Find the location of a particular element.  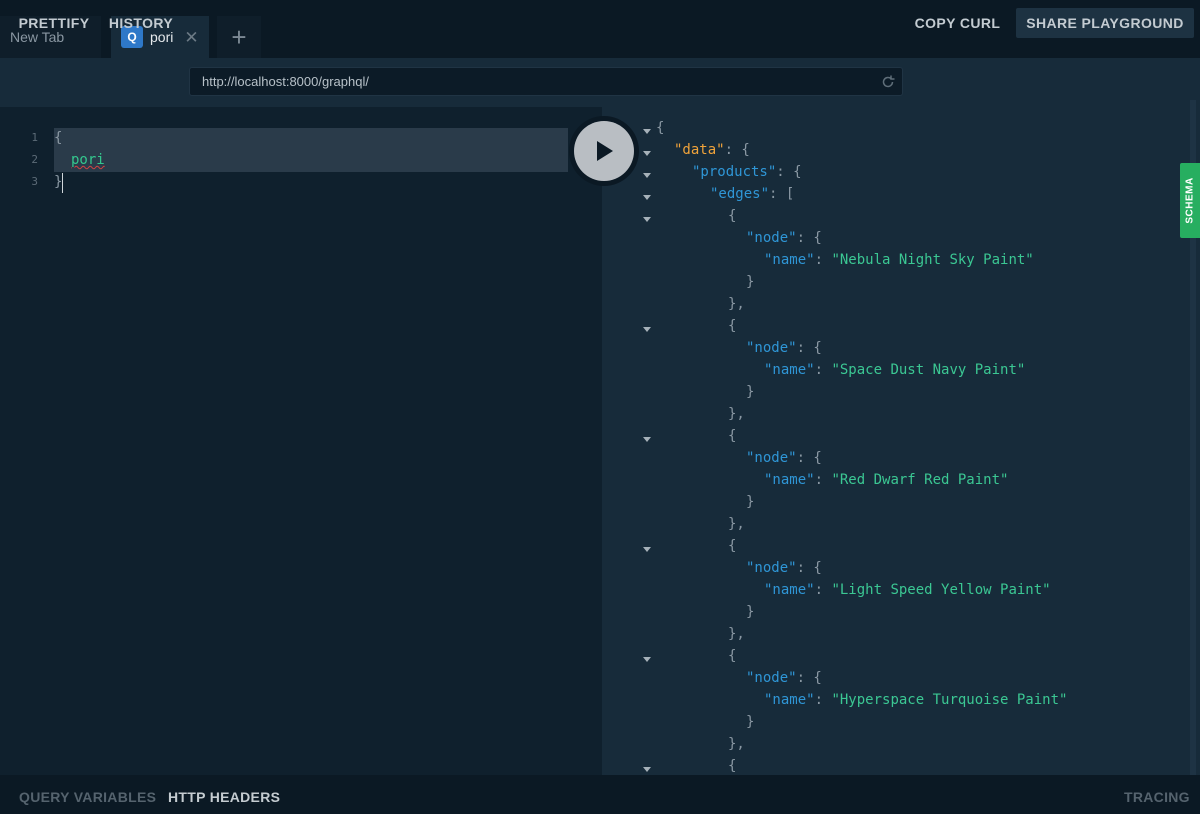

plus-icon: + is located at coordinates (239, 37).